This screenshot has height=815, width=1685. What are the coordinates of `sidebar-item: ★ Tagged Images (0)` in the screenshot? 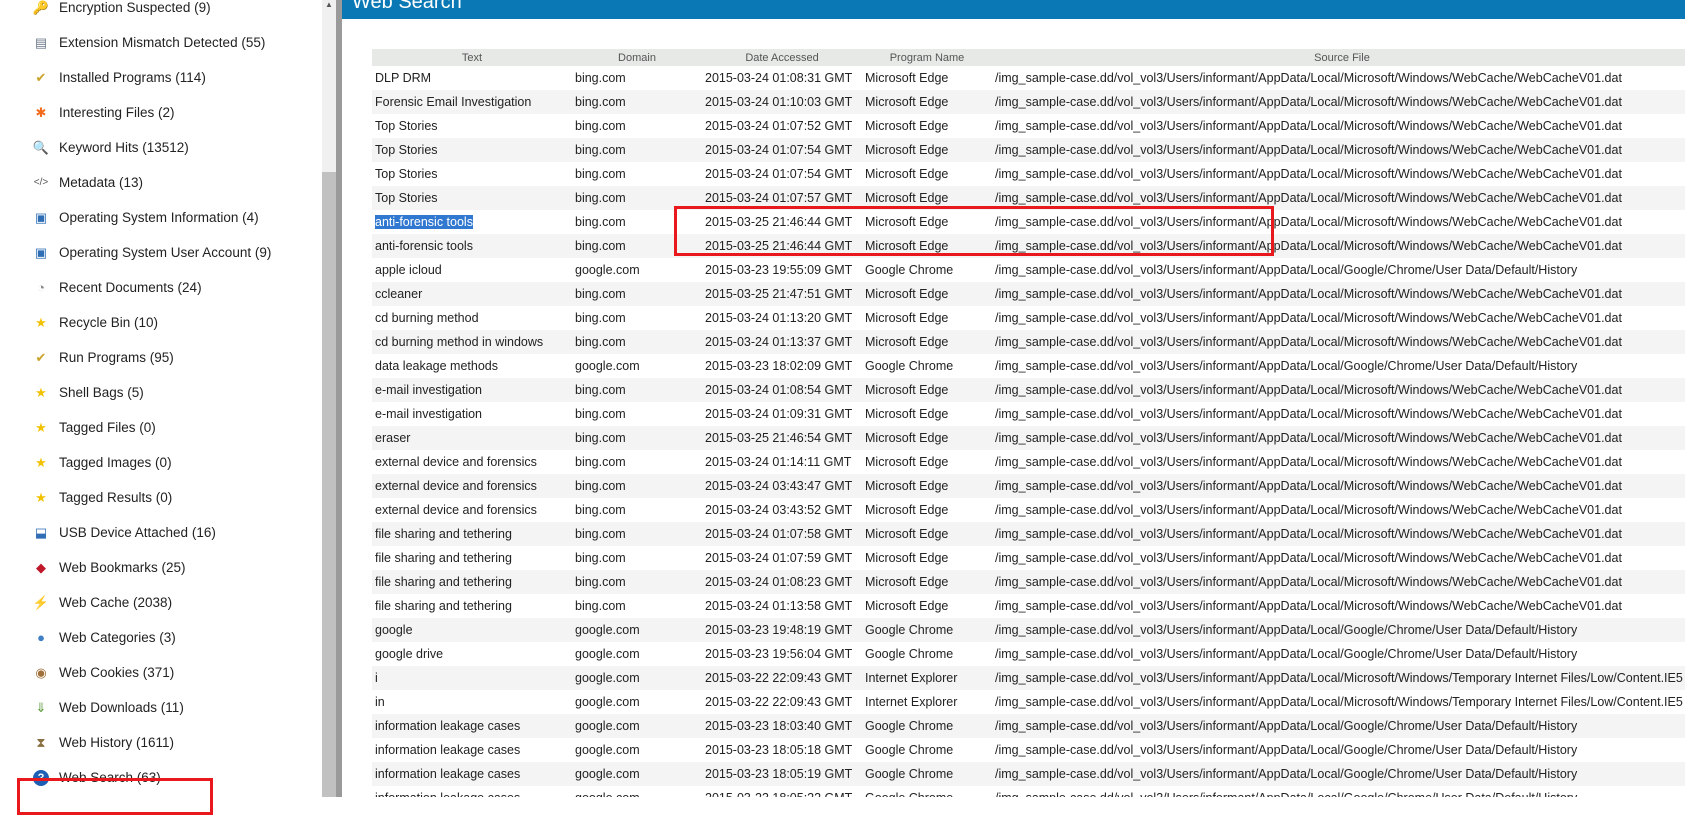 It's located at (160, 462).